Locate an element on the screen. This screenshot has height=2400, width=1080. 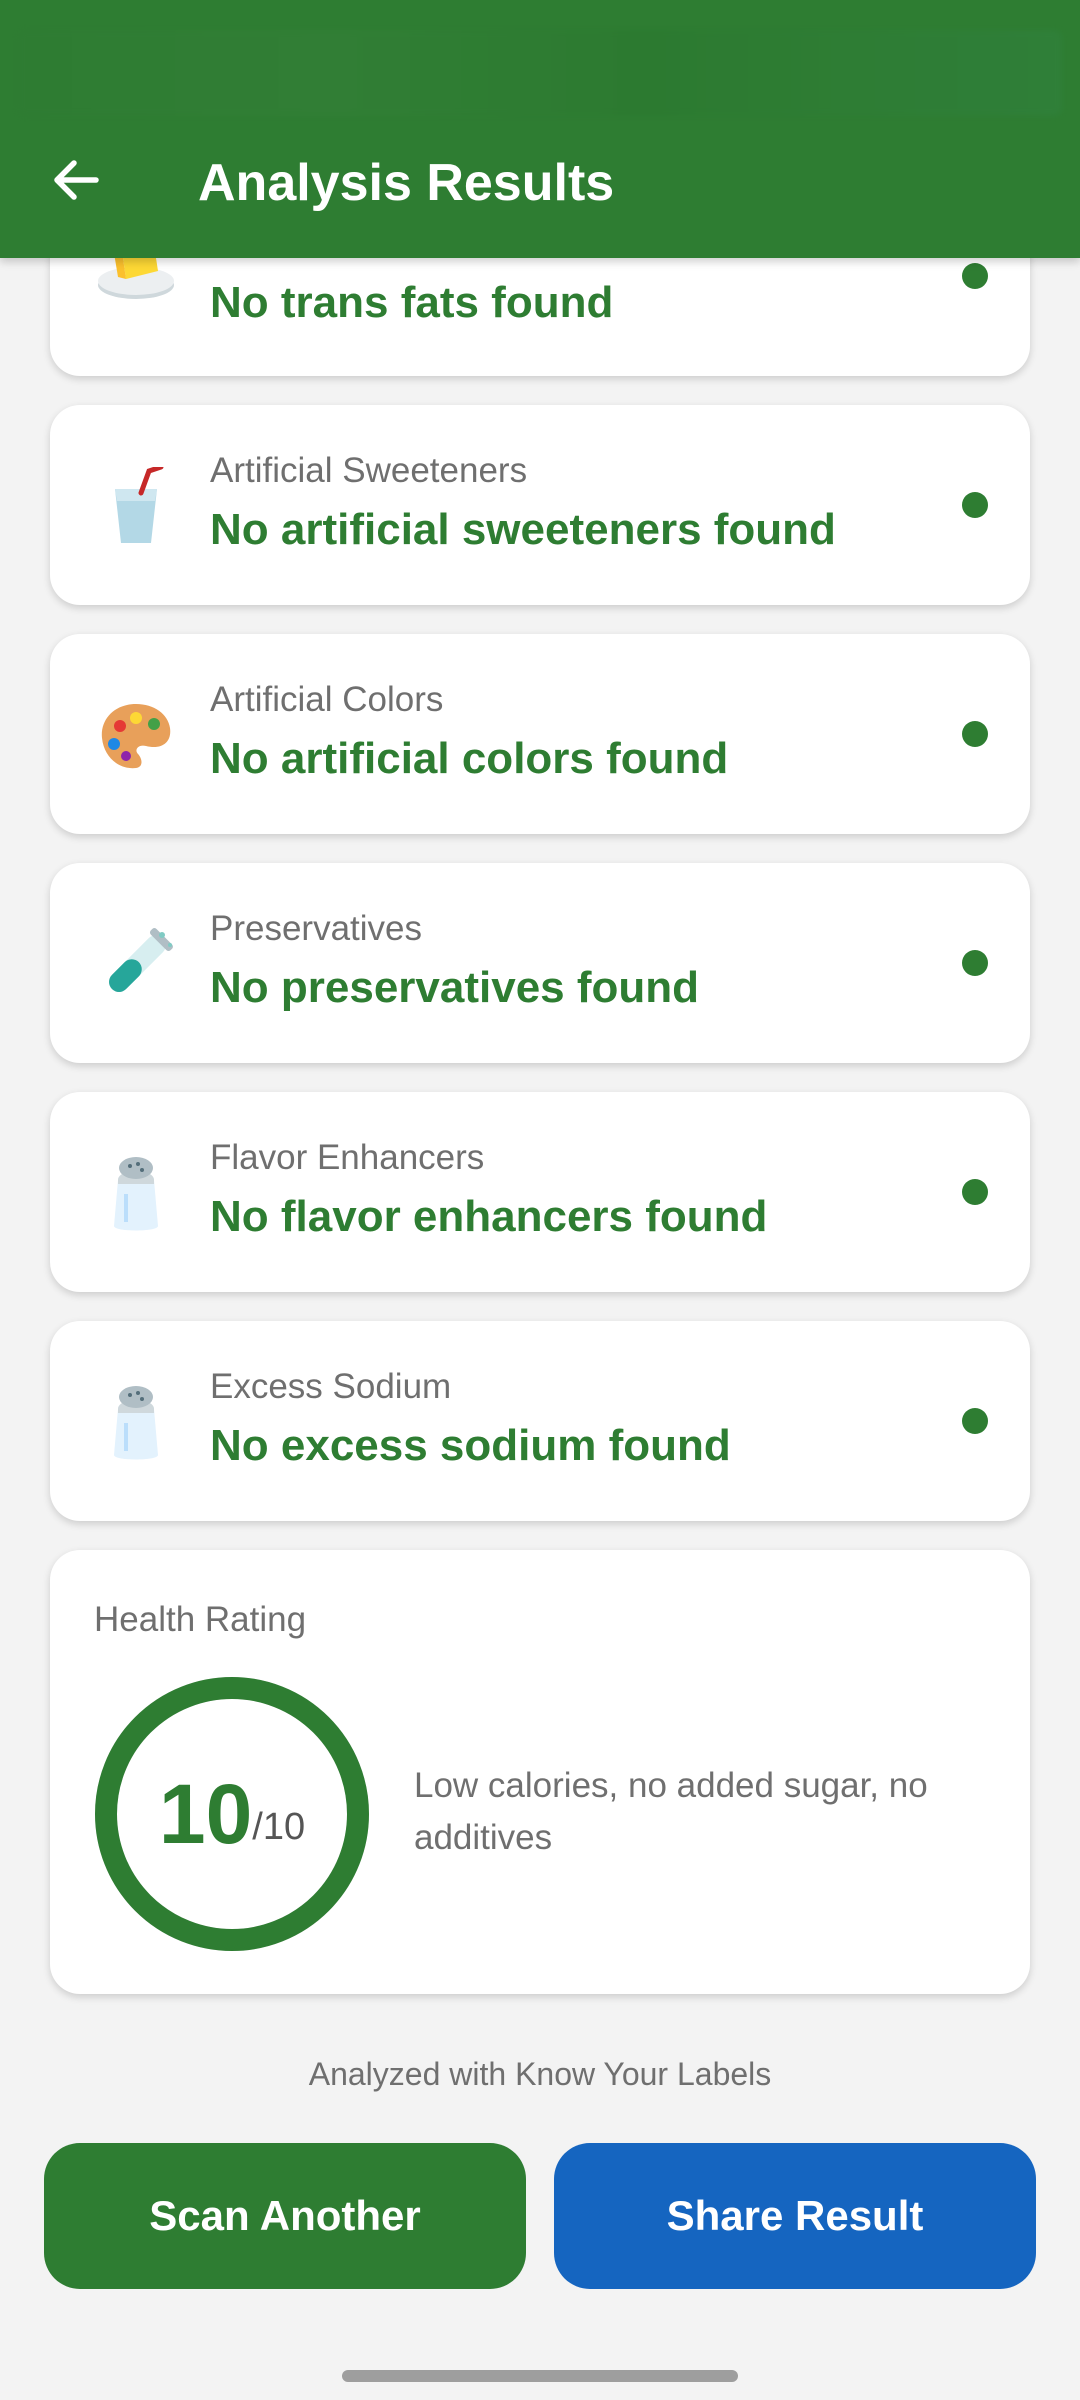
score-max: /10 is located at coordinates (279, 1826).